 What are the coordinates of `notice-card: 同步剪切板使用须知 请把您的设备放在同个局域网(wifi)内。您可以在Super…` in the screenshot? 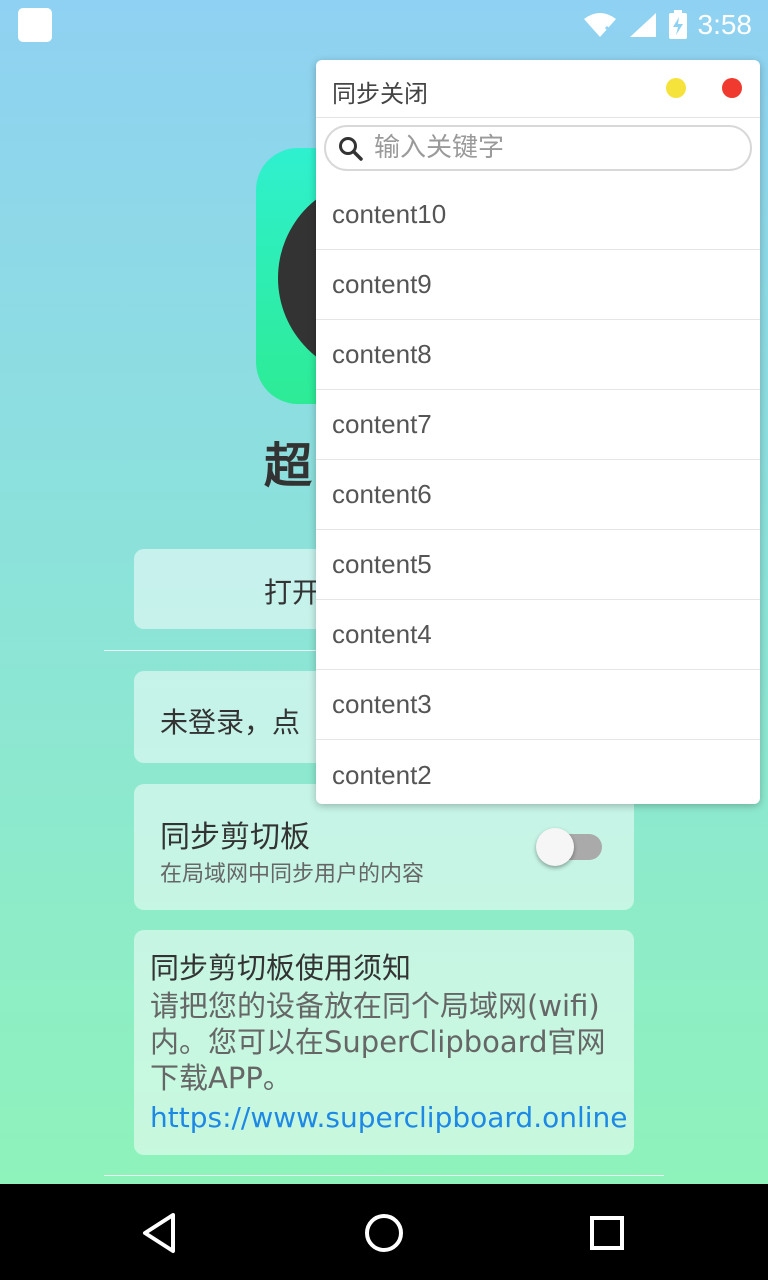 It's located at (384, 1042).